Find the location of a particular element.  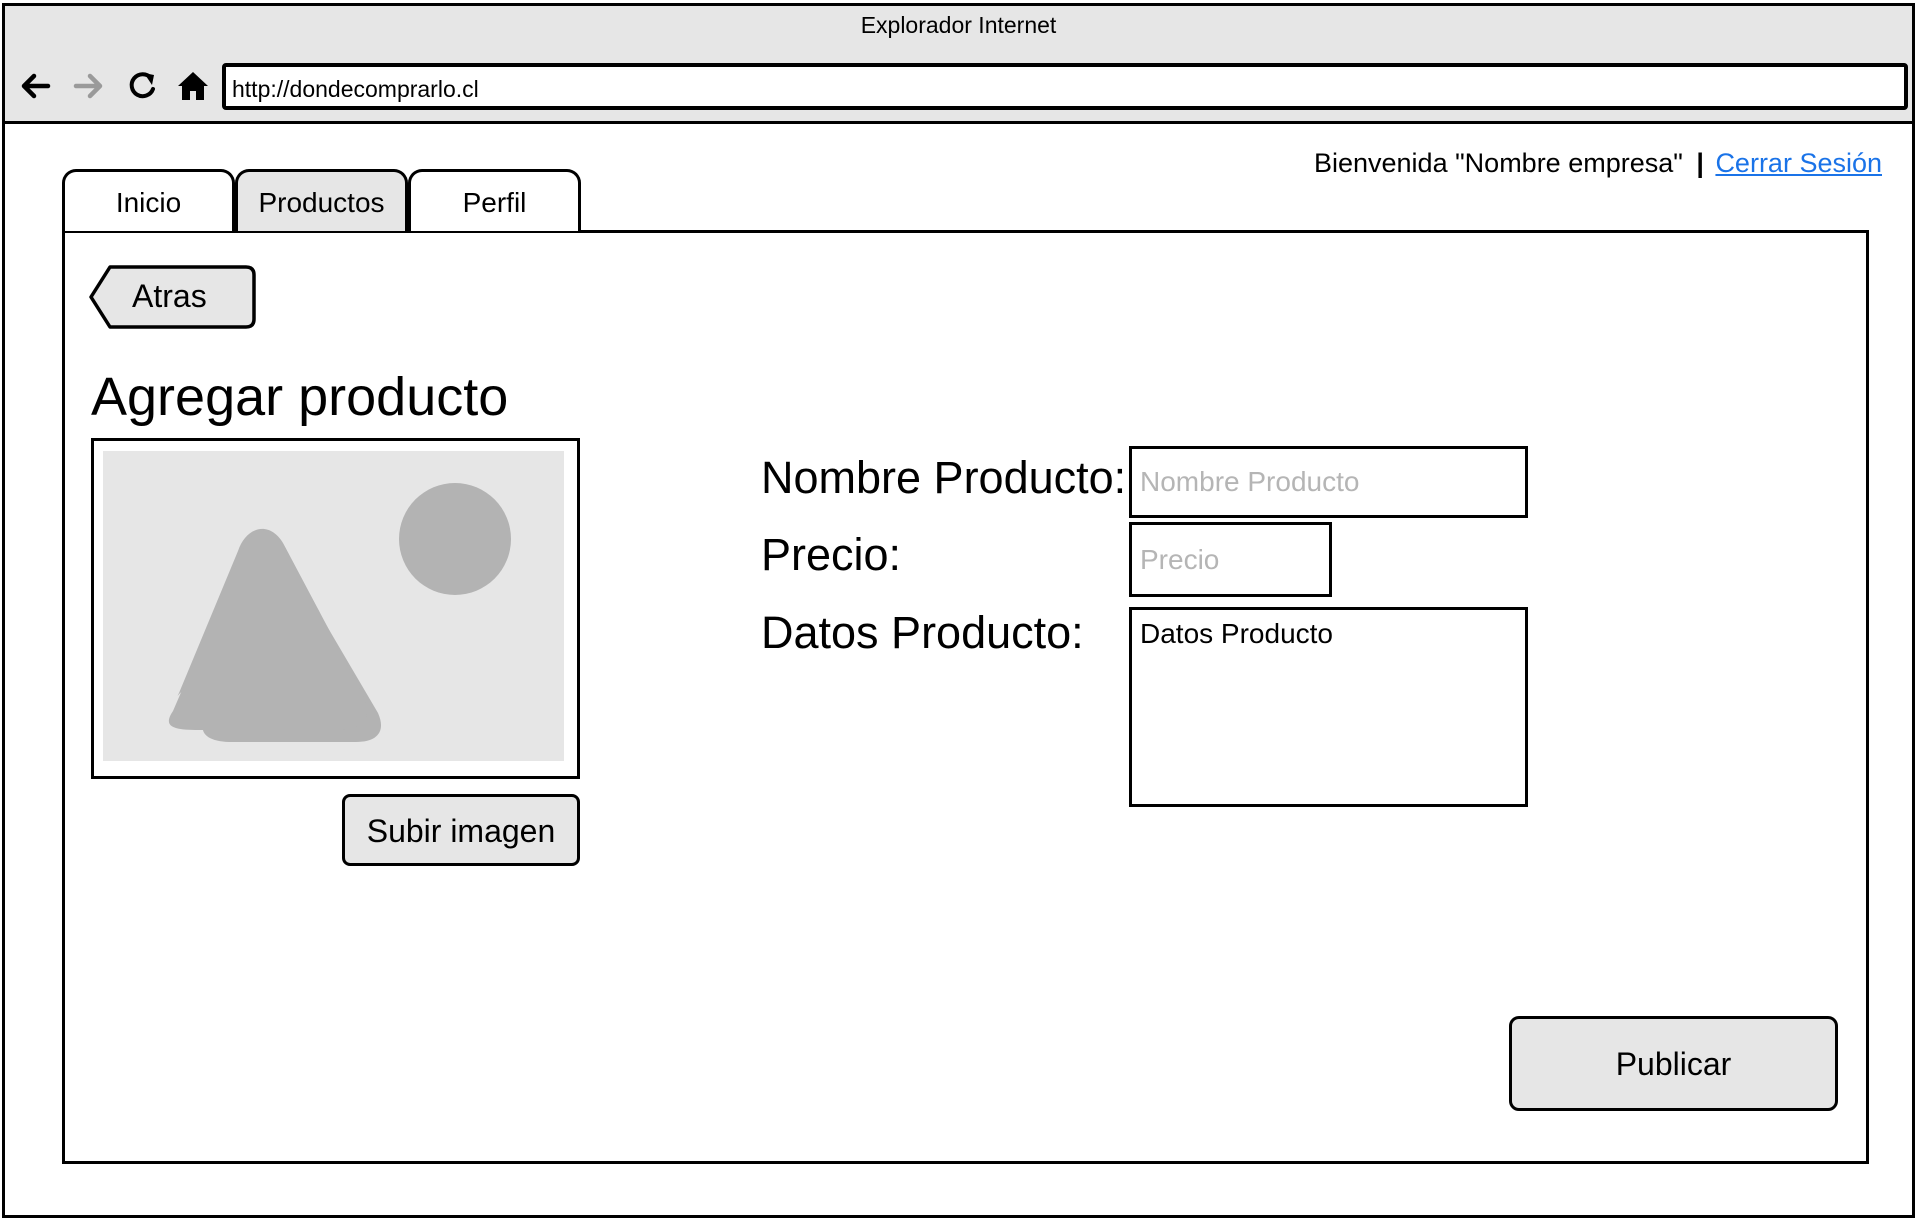

welcome-text: Bienvenida "Nombre empresa" is located at coordinates (1498, 163).